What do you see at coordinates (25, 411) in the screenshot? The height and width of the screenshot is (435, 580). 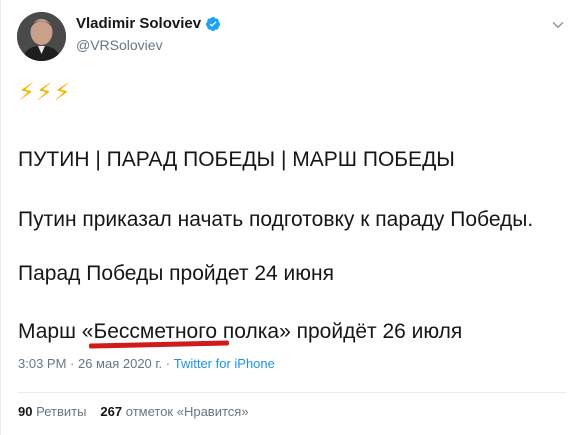 I see `retweets-count: 90` at bounding box center [25, 411].